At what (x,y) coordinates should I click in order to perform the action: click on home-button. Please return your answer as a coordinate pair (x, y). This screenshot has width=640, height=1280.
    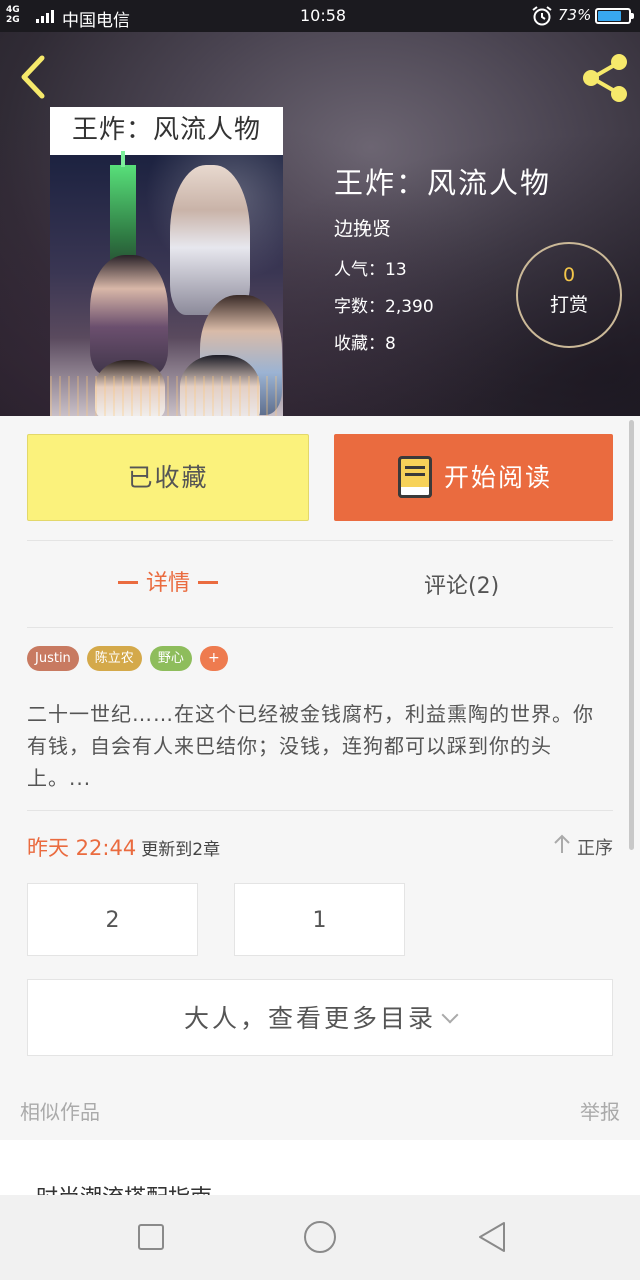
    Looking at the image, I should click on (320, 1237).